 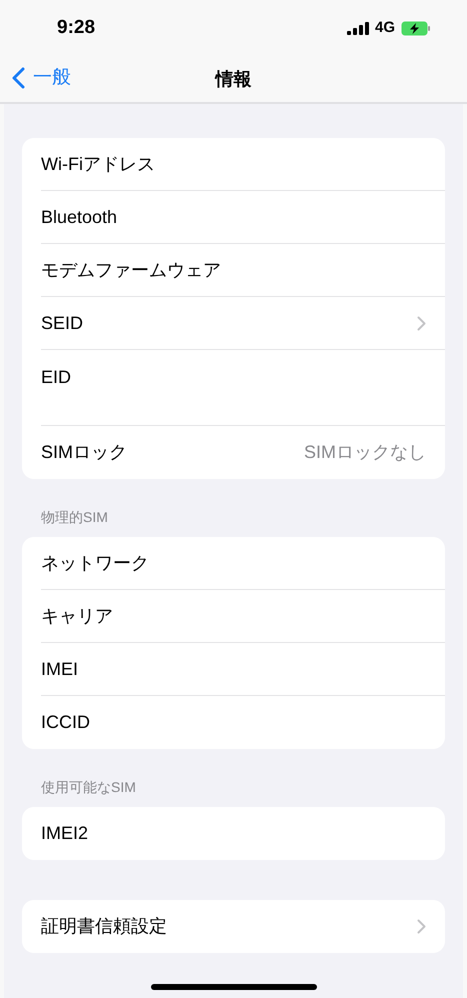 What do you see at coordinates (74, 517) in the screenshot?
I see `section-header: 物理的SIM` at bounding box center [74, 517].